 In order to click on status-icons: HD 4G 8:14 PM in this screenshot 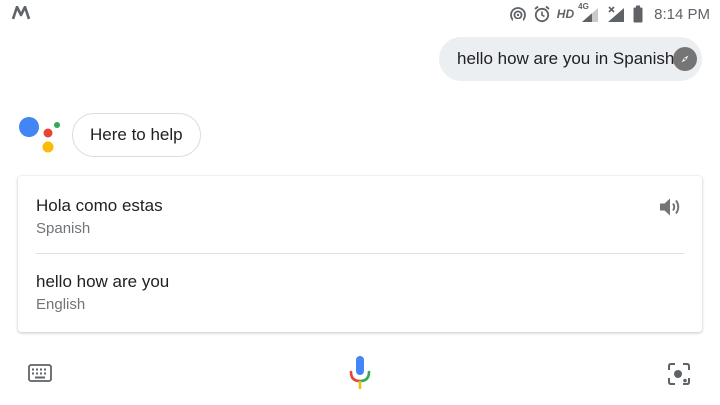, I will do `click(609, 13)`.